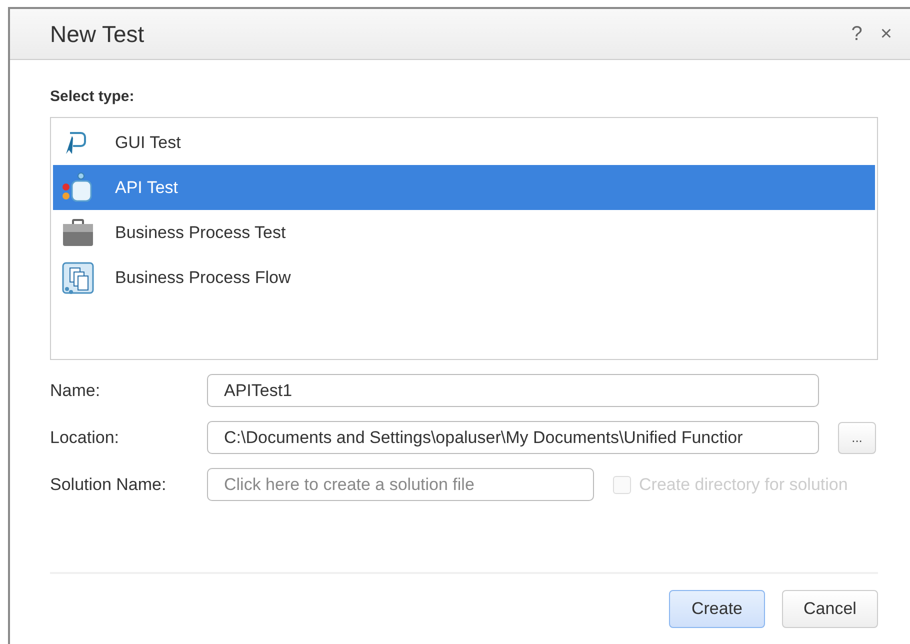  Describe the element at coordinates (76, 390) in the screenshot. I see `field-label: Name:` at that location.